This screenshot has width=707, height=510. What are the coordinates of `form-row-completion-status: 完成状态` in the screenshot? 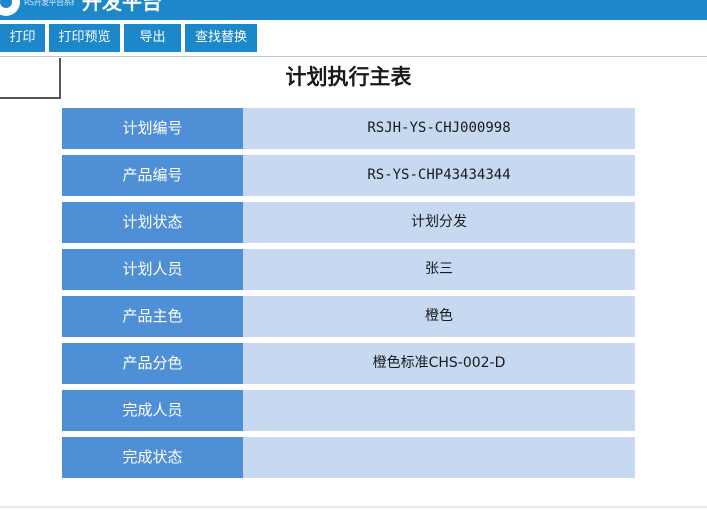 It's located at (348, 457).